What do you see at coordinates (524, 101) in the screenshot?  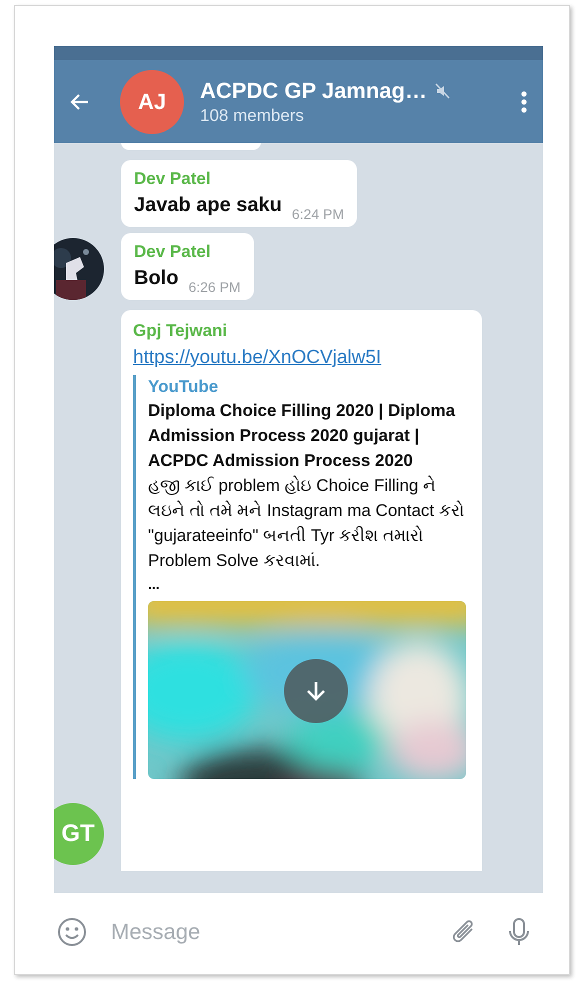 I see `menu-icon` at bounding box center [524, 101].